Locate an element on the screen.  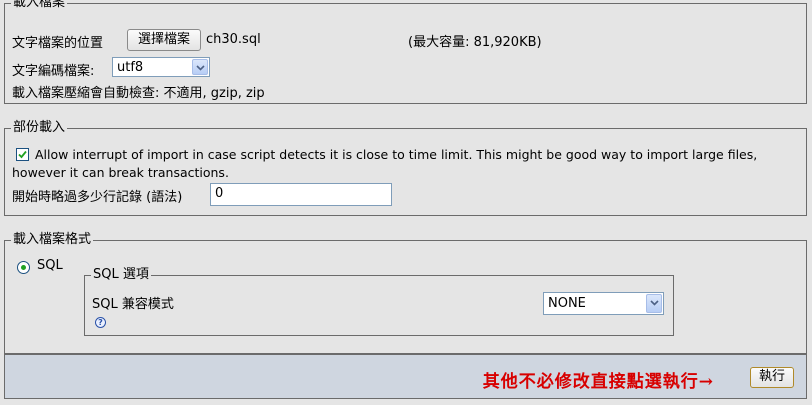
max-size-text: (最大容量: 81,920KB) is located at coordinates (475, 42).